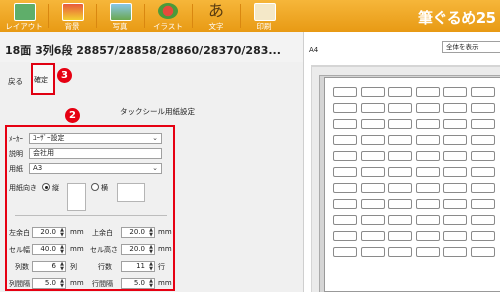 The image size is (500, 292). I want to click on portrait-preview, so click(76, 197).